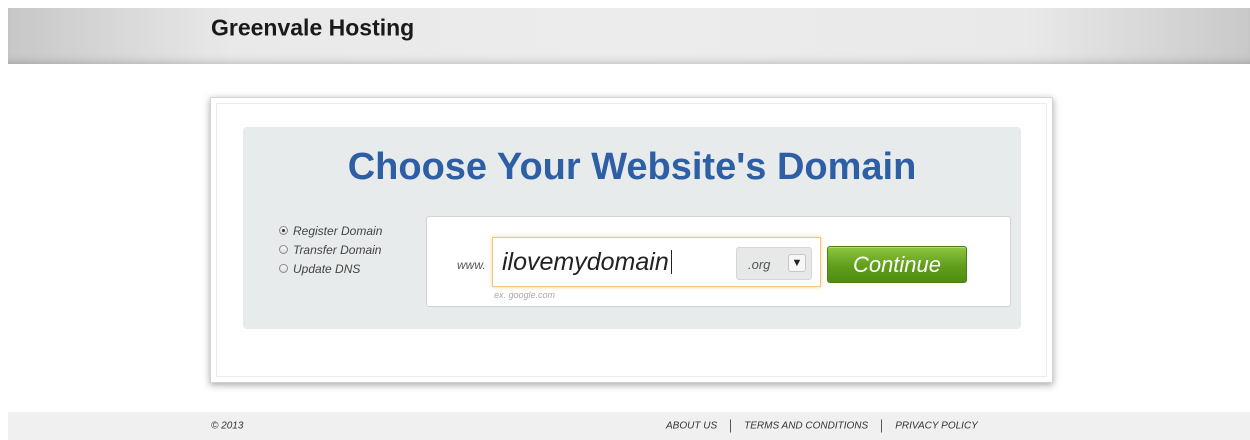  Describe the element at coordinates (283, 249) in the screenshot. I see `transfer-domain-radio` at that location.